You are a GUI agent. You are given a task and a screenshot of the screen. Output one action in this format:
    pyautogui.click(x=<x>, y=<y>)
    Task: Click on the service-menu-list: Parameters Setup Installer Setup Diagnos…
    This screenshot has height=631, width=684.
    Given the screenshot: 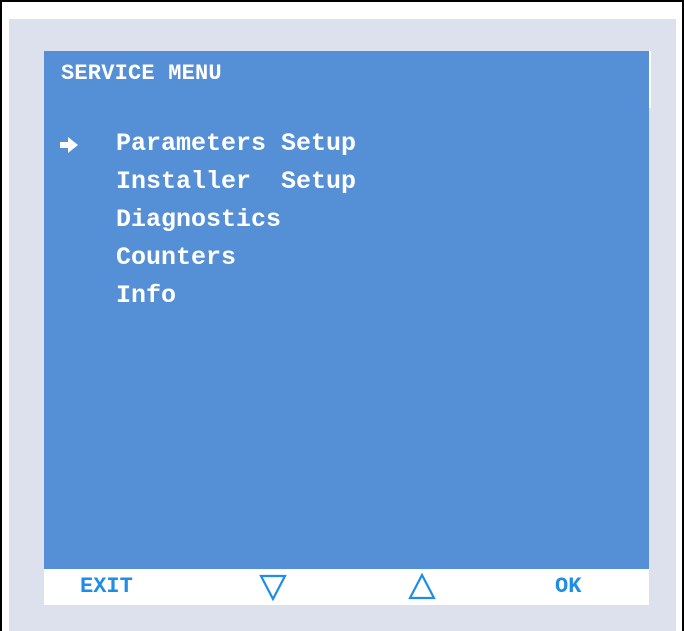 What is the action you would take?
    pyautogui.click(x=208, y=223)
    